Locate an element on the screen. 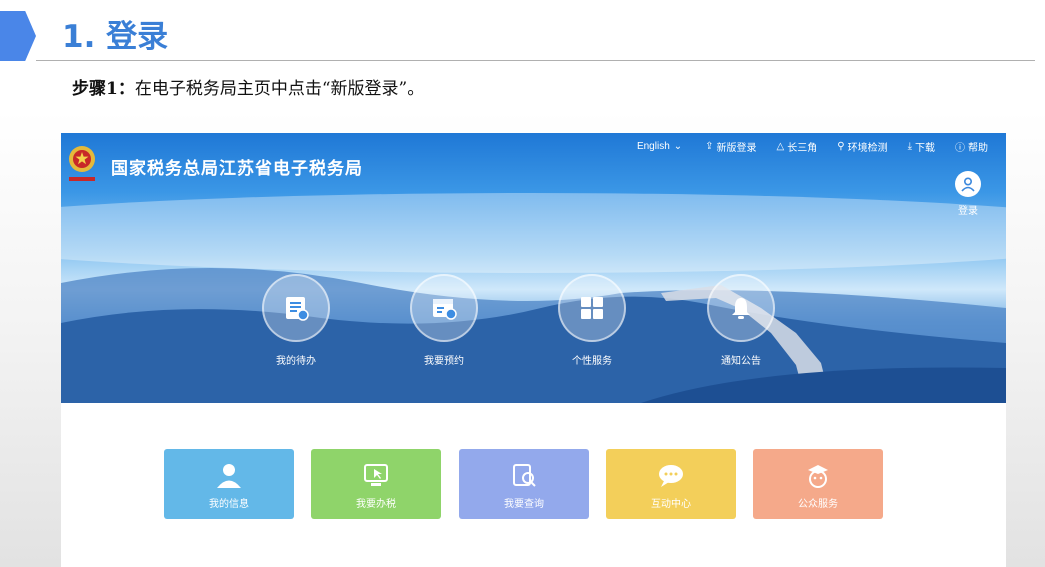  chevron-down-icon: ⌄ is located at coordinates (678, 146).